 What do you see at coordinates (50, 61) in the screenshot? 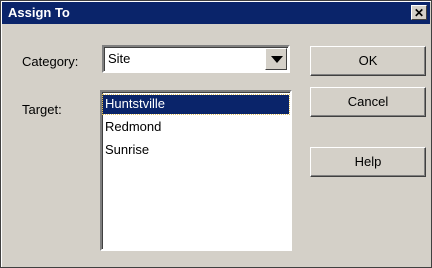
I see `category-label: Category:` at bounding box center [50, 61].